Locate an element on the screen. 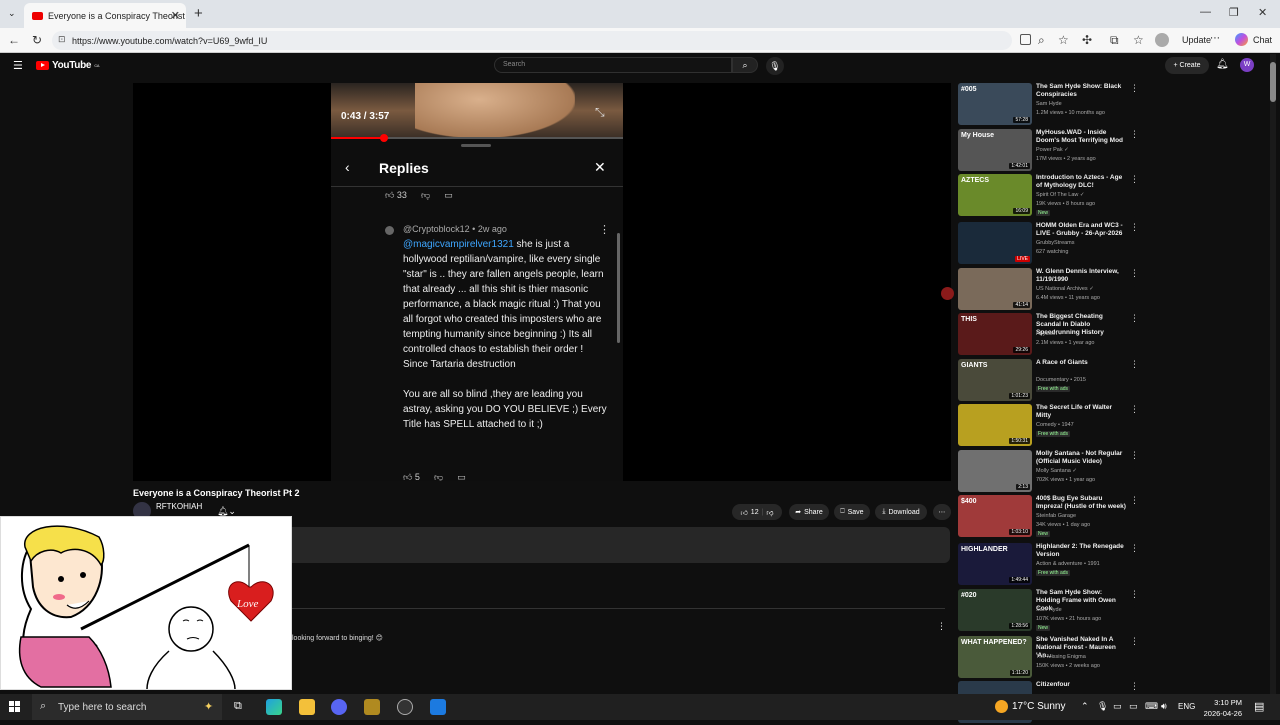 This screenshot has height=725, width=1280. avatar is located at coordinates (389, 230).